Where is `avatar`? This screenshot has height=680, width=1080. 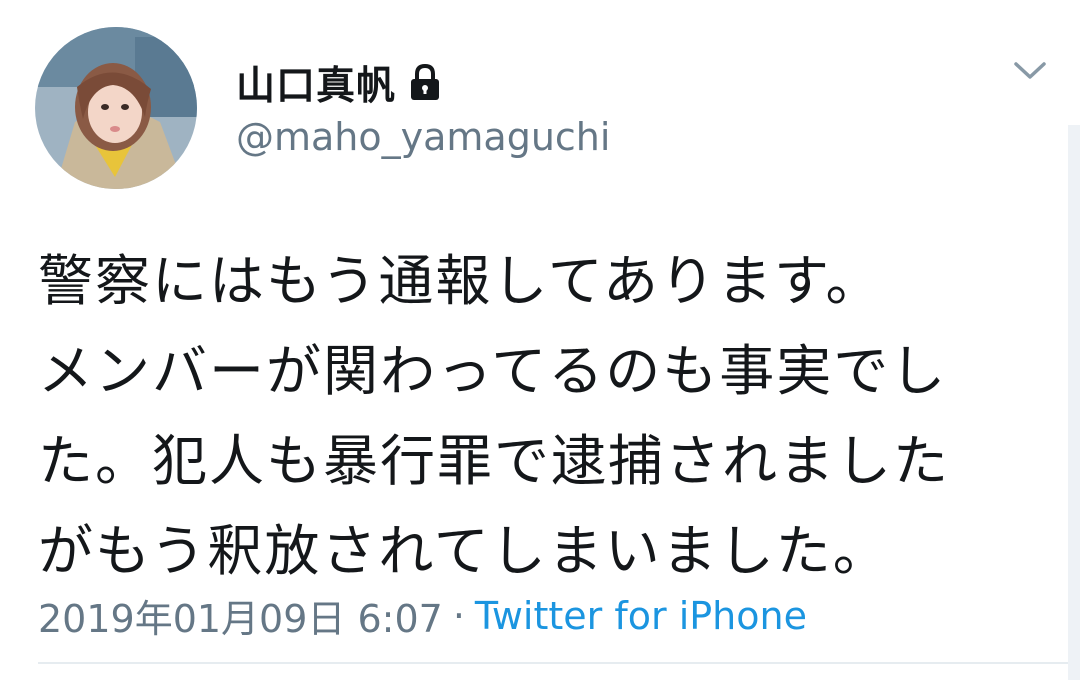
avatar is located at coordinates (116, 108).